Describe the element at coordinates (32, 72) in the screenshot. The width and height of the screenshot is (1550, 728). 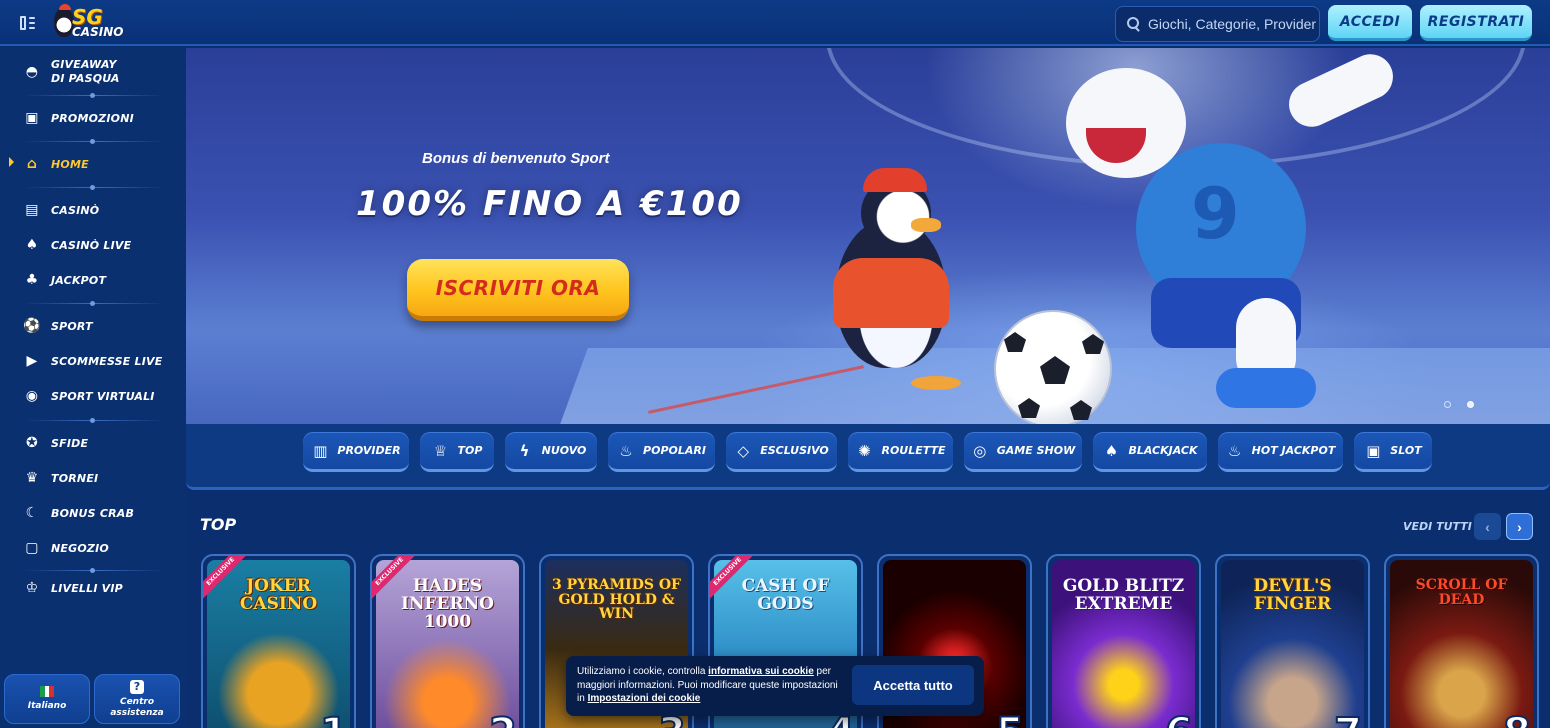
I see `easter-egg-icon: ◓` at that location.